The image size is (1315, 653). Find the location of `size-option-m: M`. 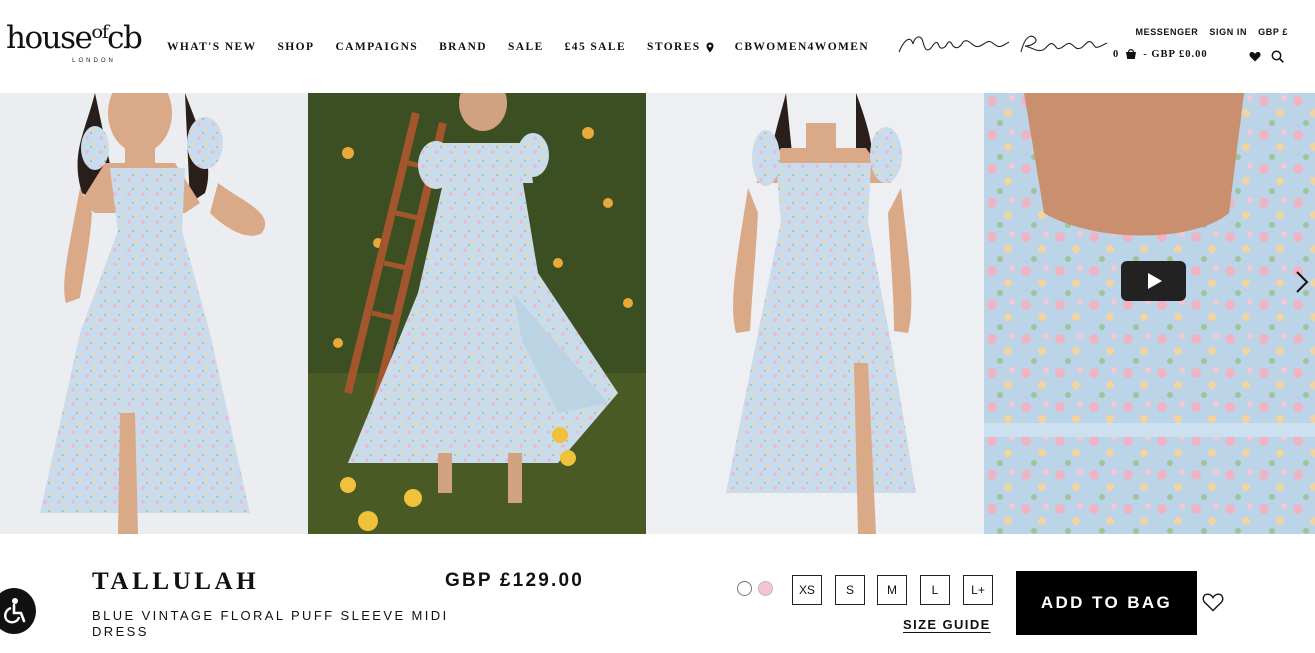

size-option-m: M is located at coordinates (892, 590).